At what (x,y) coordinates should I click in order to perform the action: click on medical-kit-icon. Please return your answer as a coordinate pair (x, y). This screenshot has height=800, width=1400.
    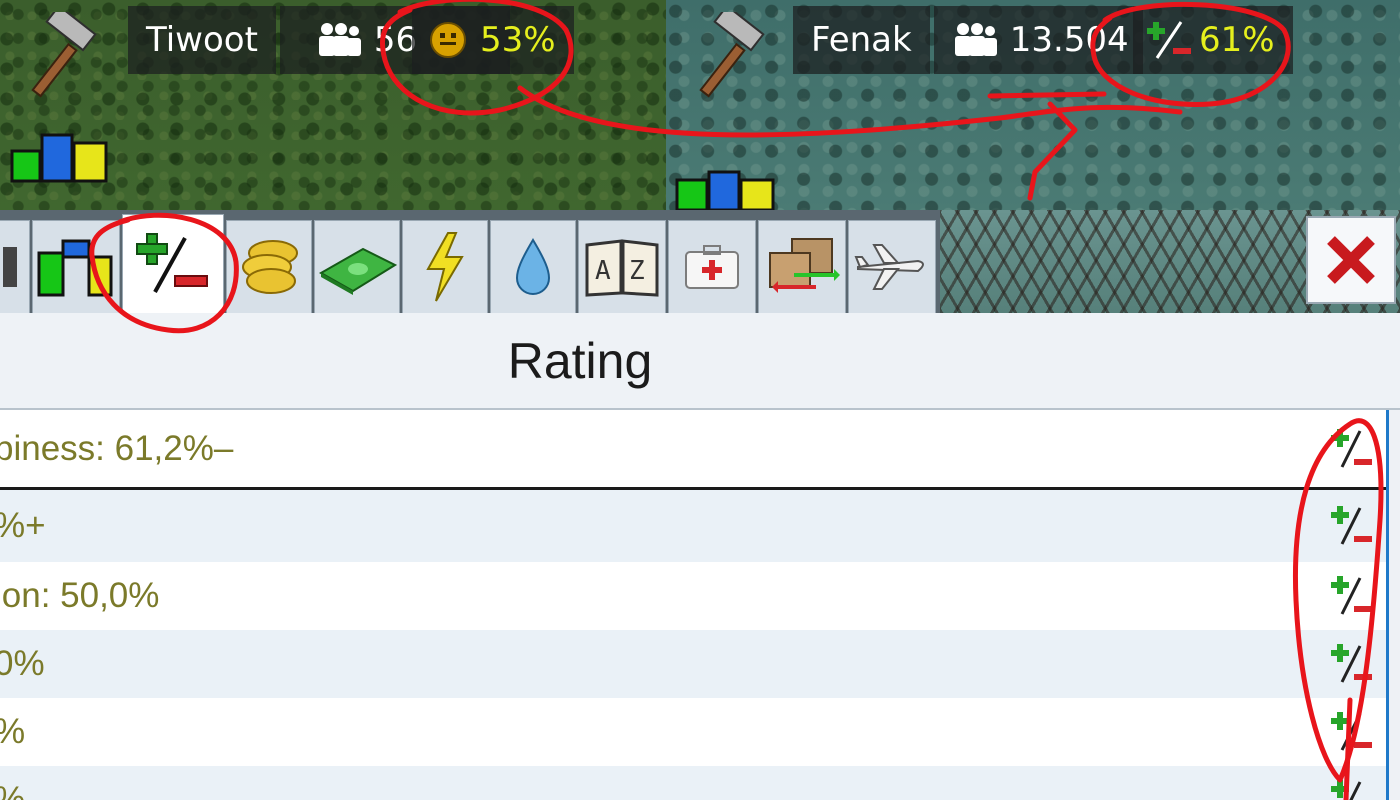
    Looking at the image, I should click on (712, 267).